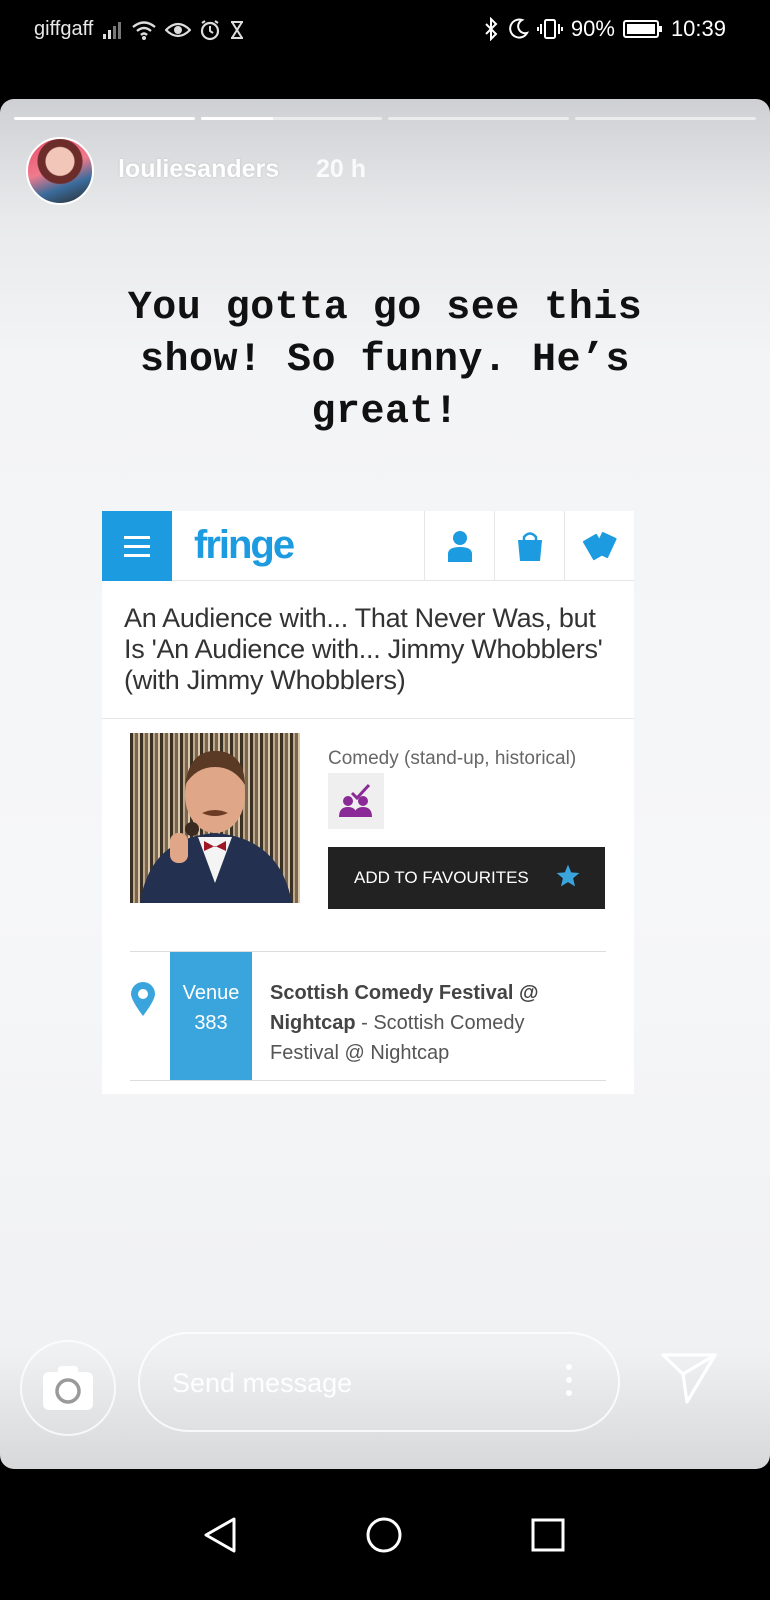  I want to click on battery-percent: 90%, so click(592, 28).